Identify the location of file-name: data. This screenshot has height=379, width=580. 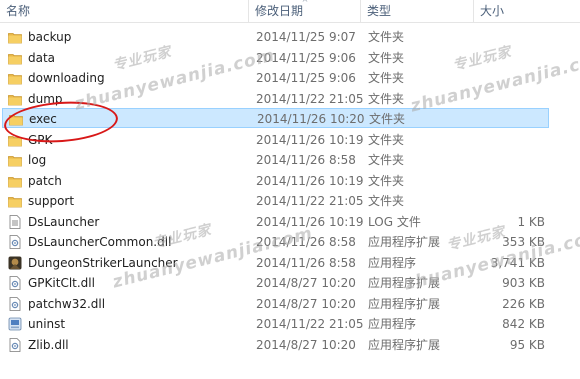
(42, 57).